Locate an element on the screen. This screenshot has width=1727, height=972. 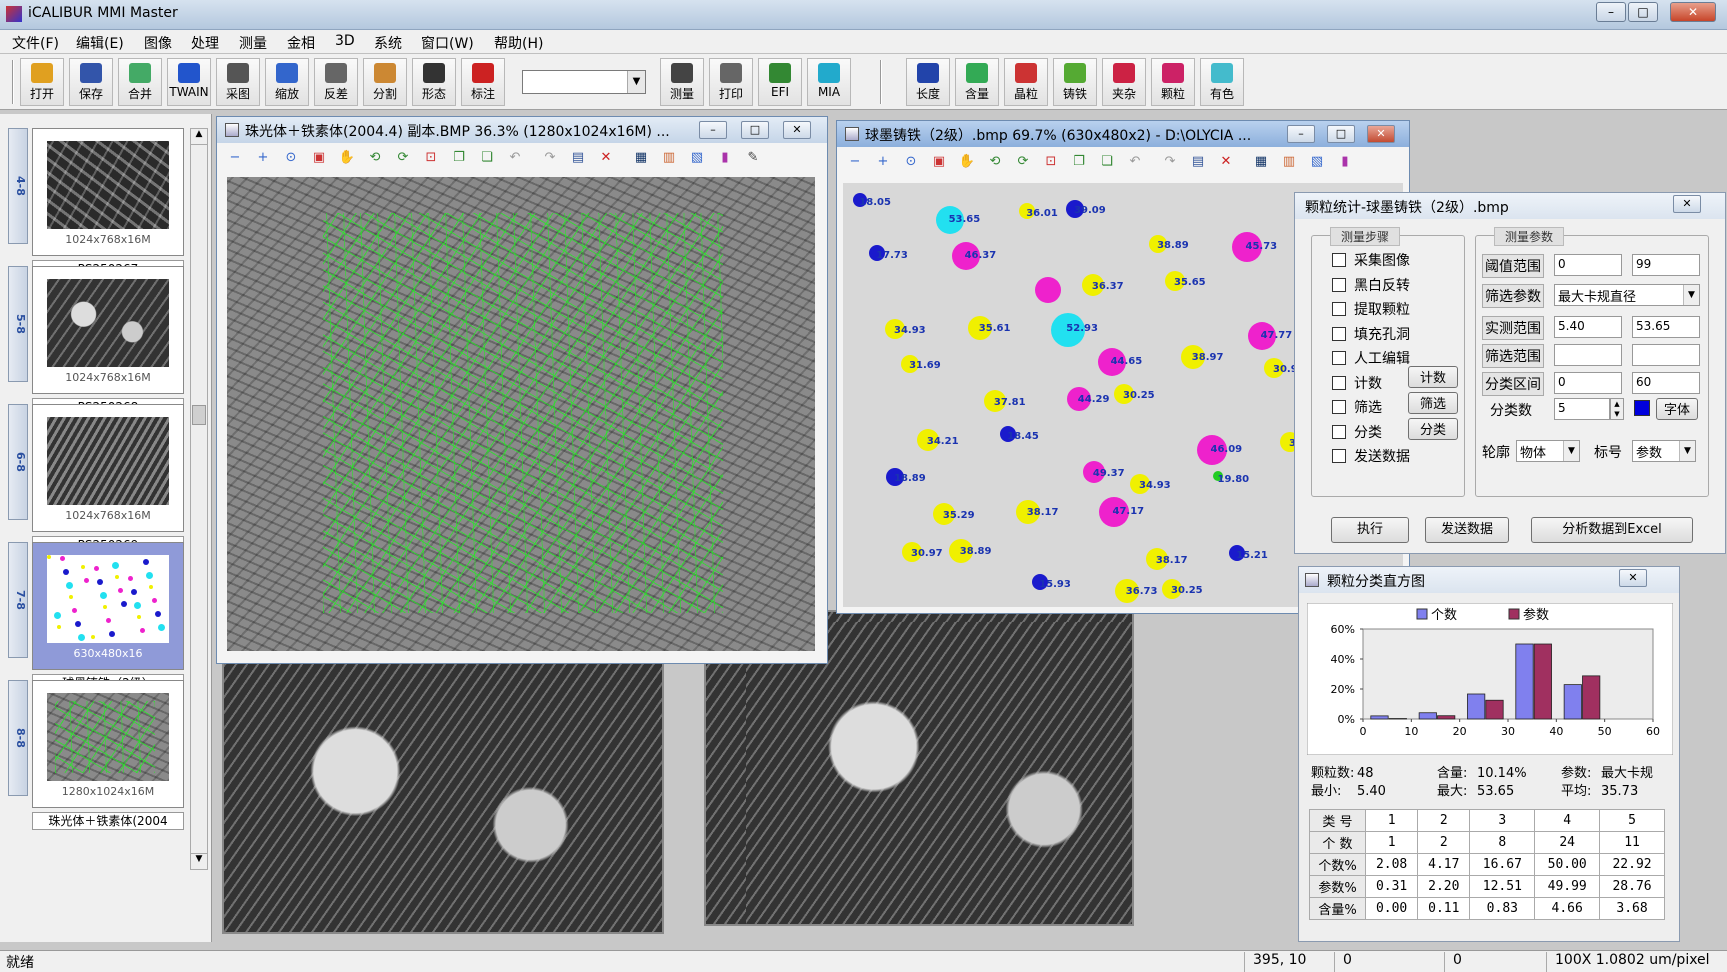
execute-button: 执行 is located at coordinates (1370, 530).